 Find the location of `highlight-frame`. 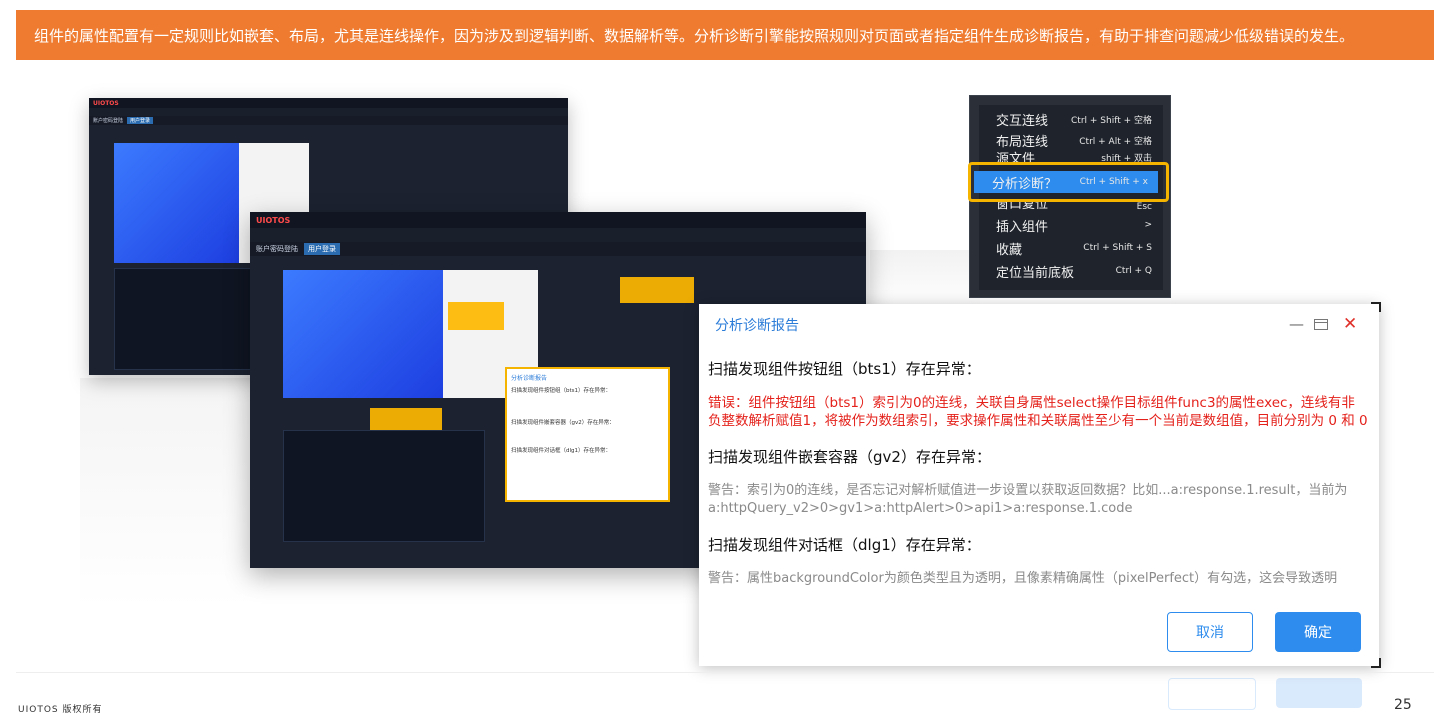

highlight-frame is located at coordinates (1068, 182).